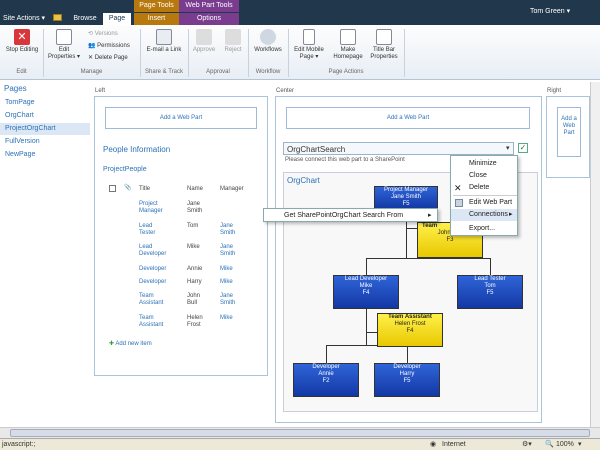 The image size is (600, 450). I want to click on orgchart-node: Lead Developer Mike F4, so click(366, 292).